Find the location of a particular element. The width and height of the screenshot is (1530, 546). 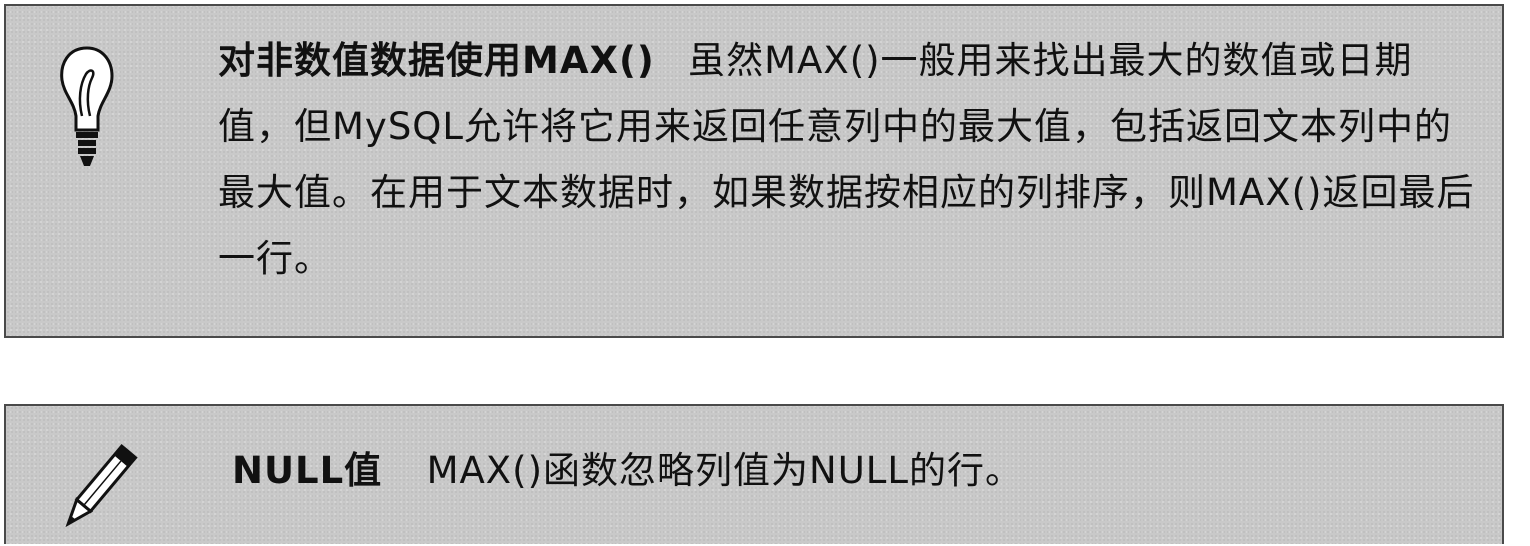

pencil-icon is located at coordinates (97, 488).